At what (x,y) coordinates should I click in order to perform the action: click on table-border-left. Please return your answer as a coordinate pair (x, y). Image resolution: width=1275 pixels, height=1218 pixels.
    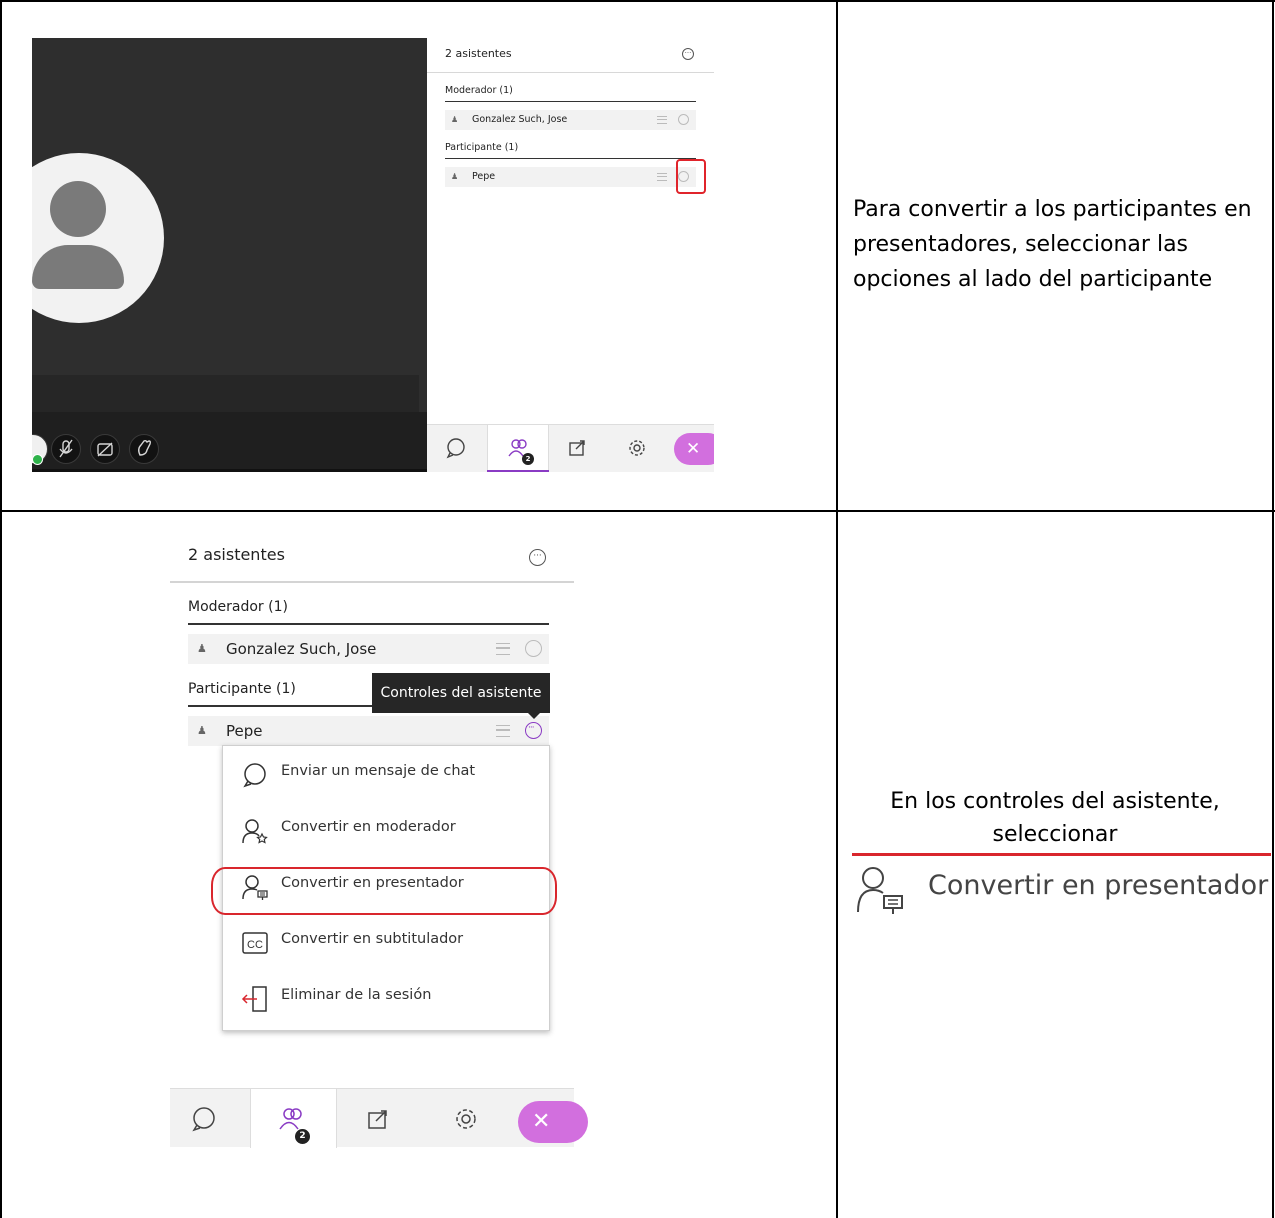
    Looking at the image, I should click on (1, 609).